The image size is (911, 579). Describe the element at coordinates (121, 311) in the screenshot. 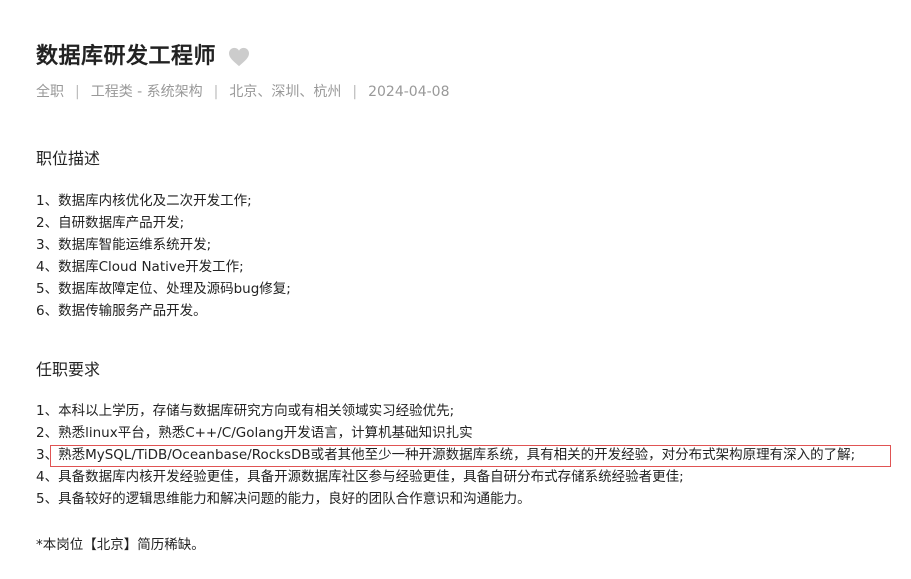

I see `list-item: 6、数据传输服务产品开发。` at that location.